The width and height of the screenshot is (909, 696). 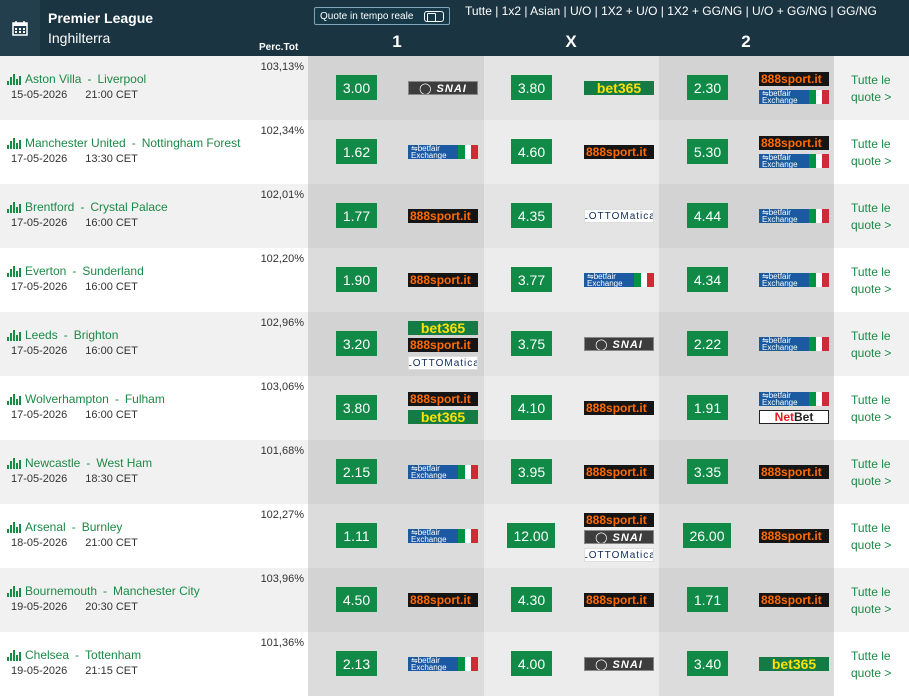 What do you see at coordinates (112, 271) in the screenshot?
I see `away-team: Sunderland` at bounding box center [112, 271].